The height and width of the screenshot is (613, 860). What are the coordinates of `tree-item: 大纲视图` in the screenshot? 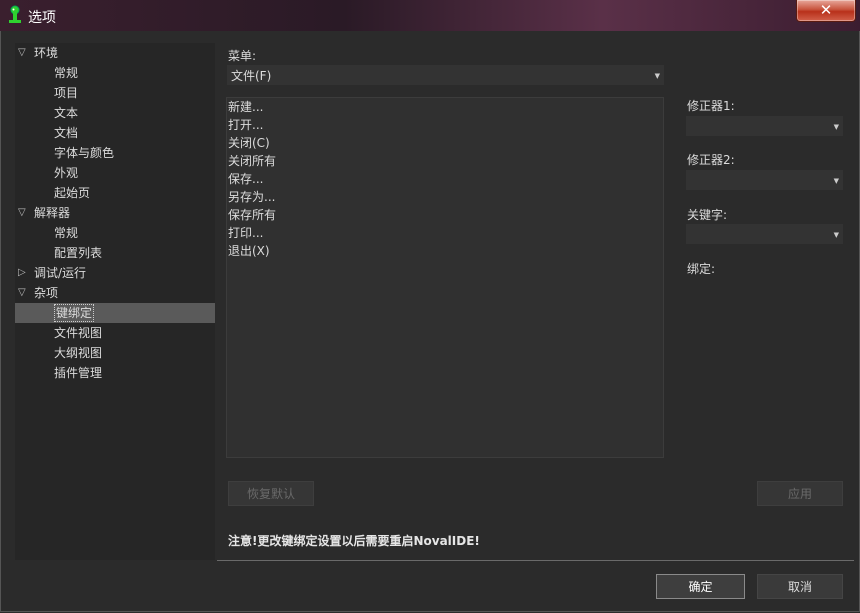 It's located at (115, 353).